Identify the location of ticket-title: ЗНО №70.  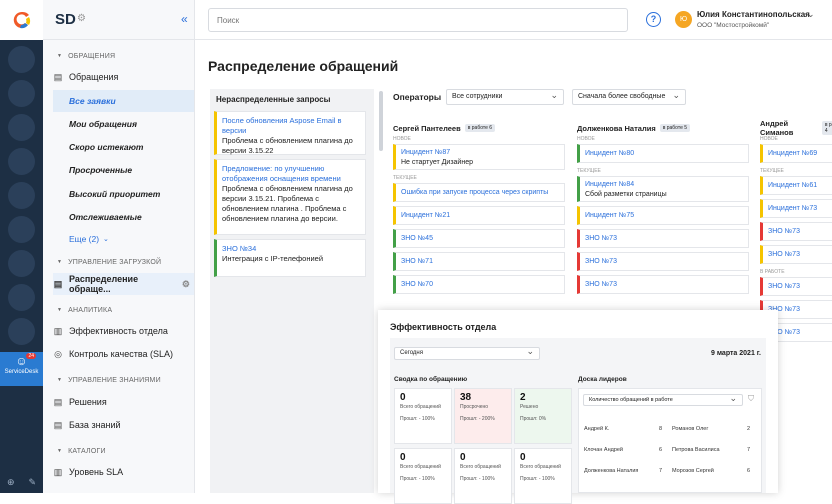
(482, 284).